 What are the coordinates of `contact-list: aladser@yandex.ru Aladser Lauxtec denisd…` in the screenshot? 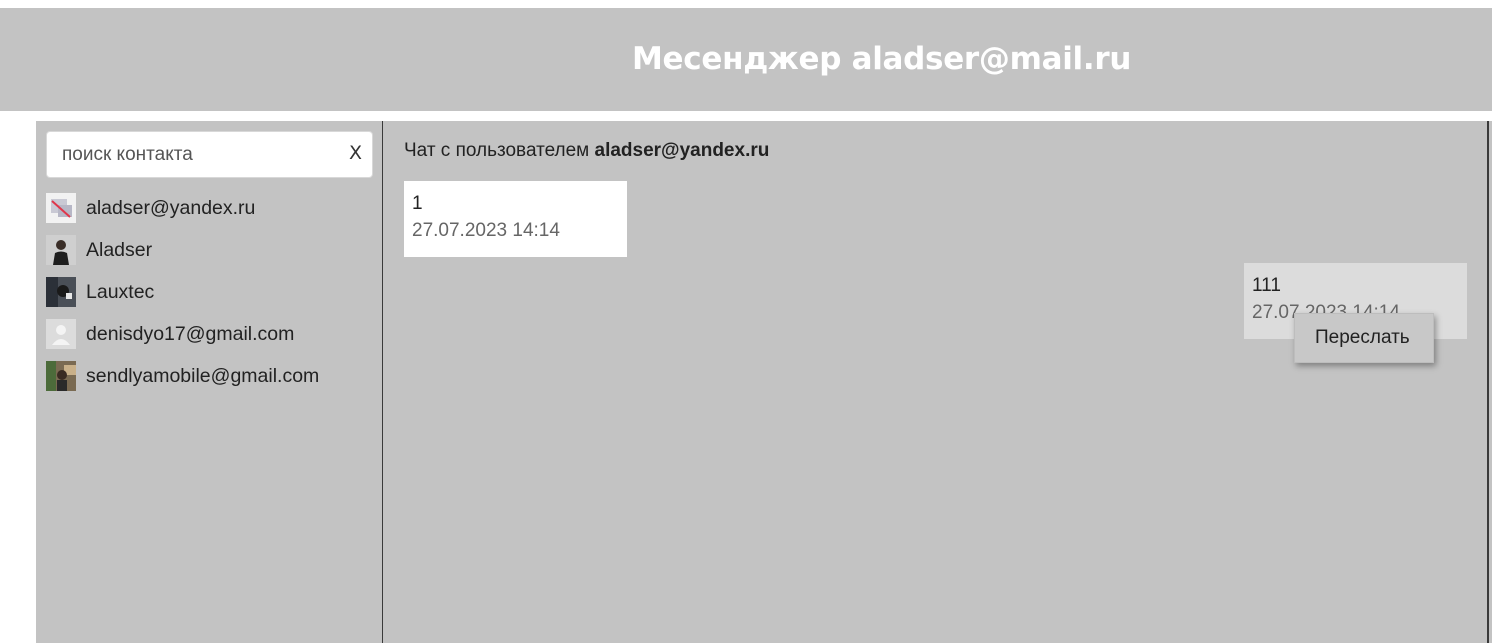 It's located at (209, 292).